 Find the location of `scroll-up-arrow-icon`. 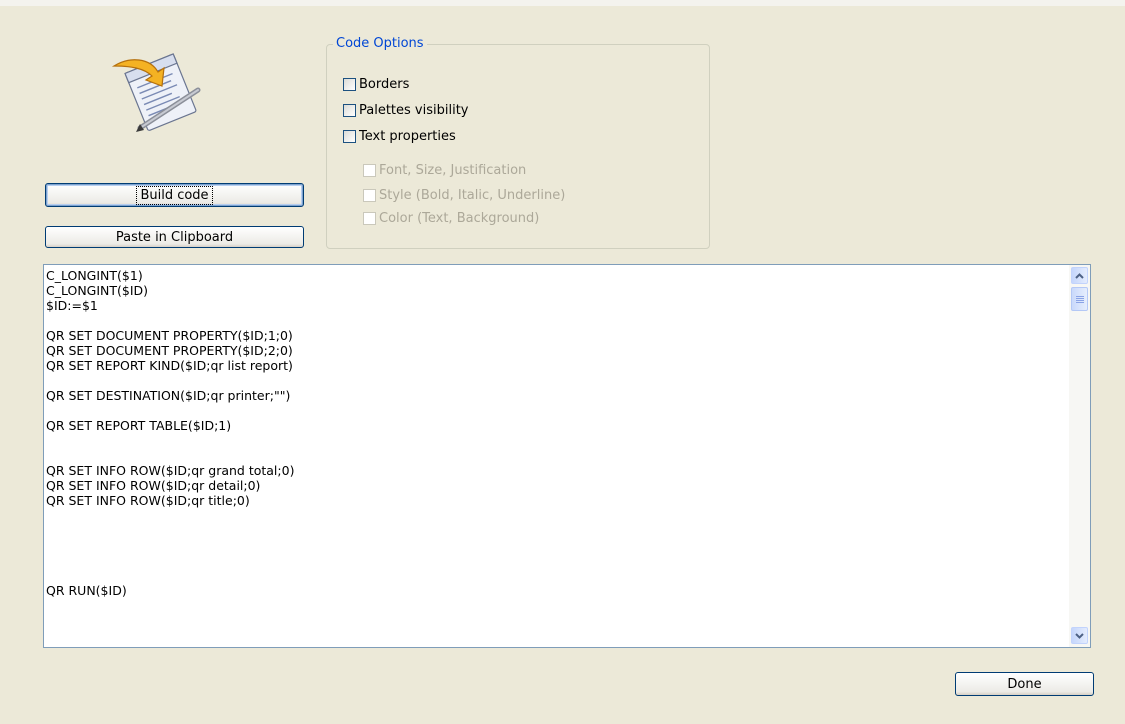

scroll-up-arrow-icon is located at coordinates (1079, 275).